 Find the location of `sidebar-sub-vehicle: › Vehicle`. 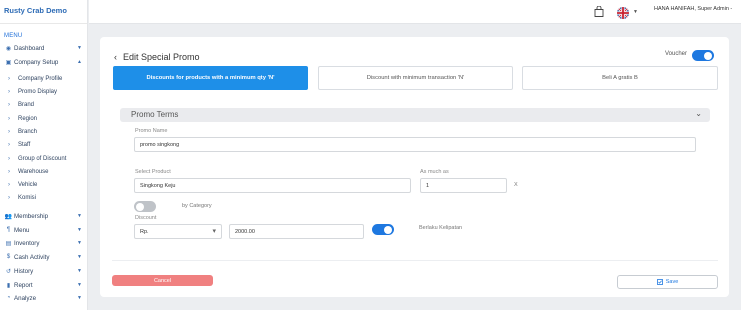

sidebar-sub-vehicle: › Vehicle is located at coordinates (44, 185).